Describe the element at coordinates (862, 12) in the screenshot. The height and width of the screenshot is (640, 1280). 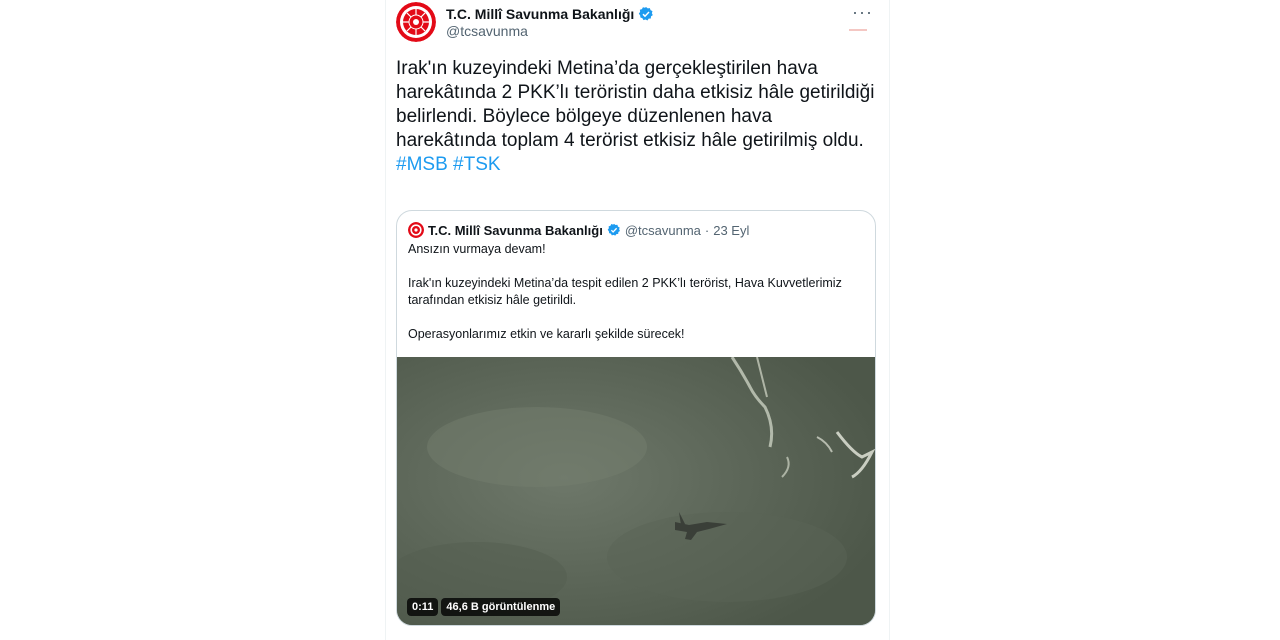
I see `more-options-button: ···` at that location.